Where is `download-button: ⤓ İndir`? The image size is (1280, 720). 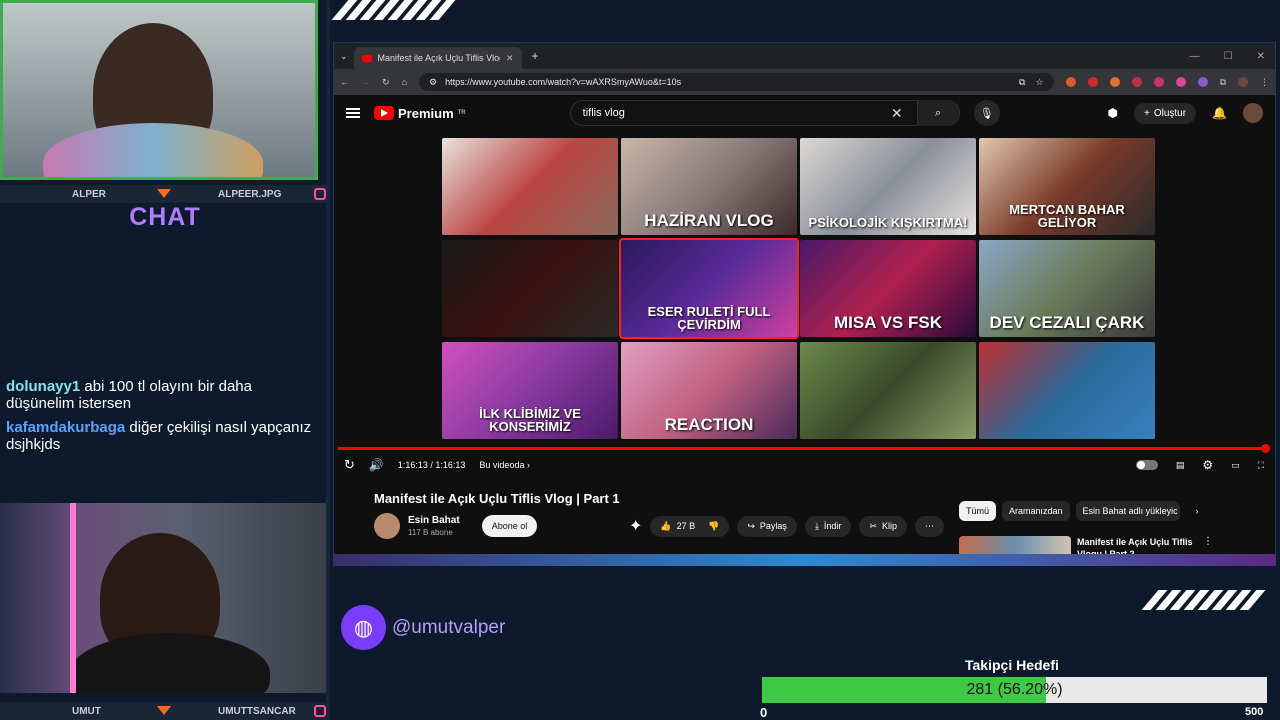 download-button: ⤓ İndir is located at coordinates (828, 526).